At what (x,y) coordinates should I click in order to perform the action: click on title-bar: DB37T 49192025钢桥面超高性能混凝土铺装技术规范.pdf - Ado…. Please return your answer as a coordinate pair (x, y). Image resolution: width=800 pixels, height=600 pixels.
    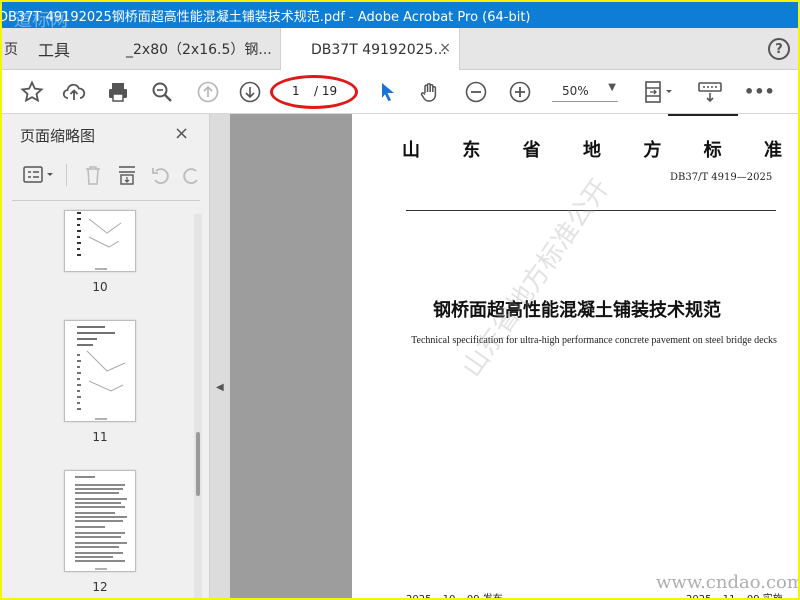
    Looking at the image, I should click on (400, 16).